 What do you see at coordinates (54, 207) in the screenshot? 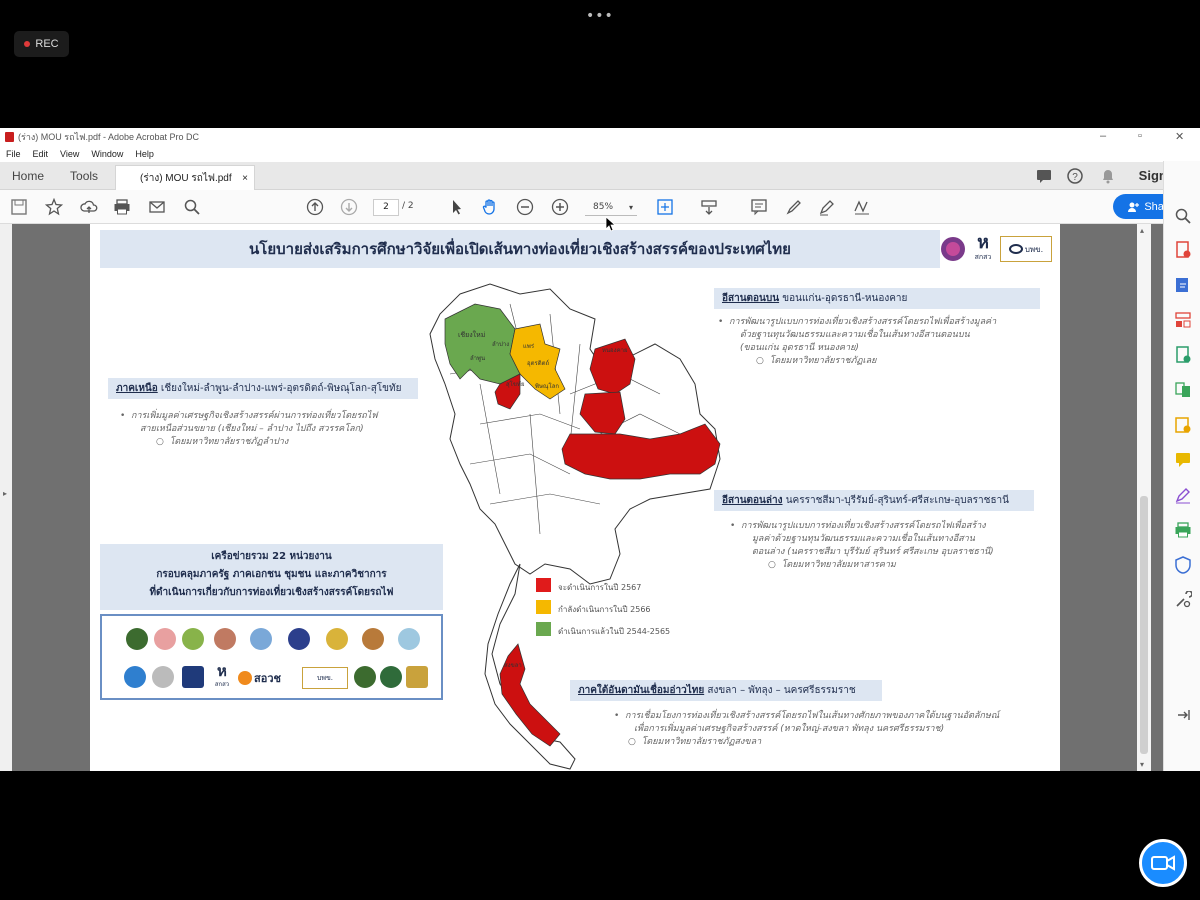
I see `bookmark-star-icon` at bounding box center [54, 207].